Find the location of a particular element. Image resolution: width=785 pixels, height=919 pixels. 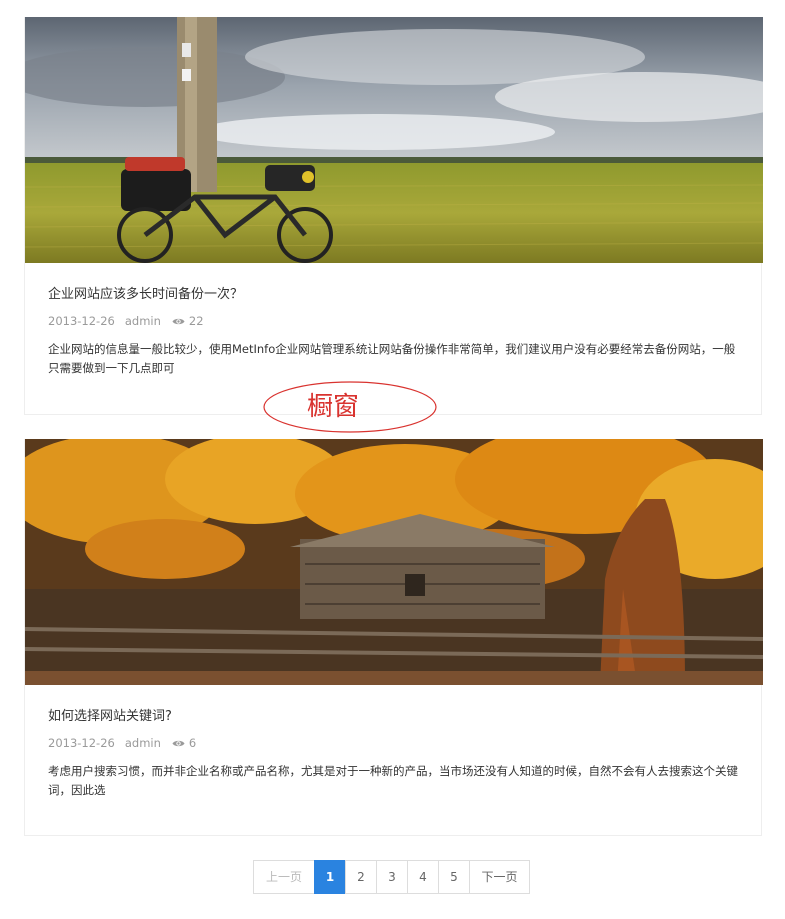

article-title: 如何选择网站关键词? is located at coordinates (393, 717).